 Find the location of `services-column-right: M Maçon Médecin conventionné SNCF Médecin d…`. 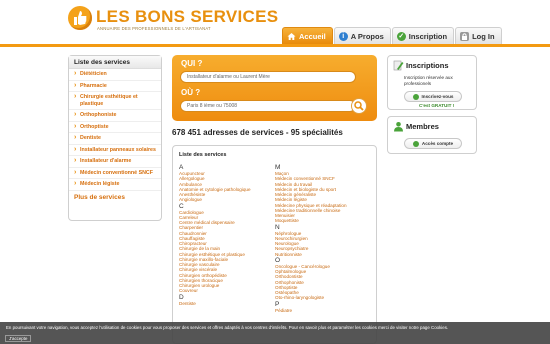

services-column-right: M Maçon Médecin conventionné SNCF Médecin d… is located at coordinates (320, 238).